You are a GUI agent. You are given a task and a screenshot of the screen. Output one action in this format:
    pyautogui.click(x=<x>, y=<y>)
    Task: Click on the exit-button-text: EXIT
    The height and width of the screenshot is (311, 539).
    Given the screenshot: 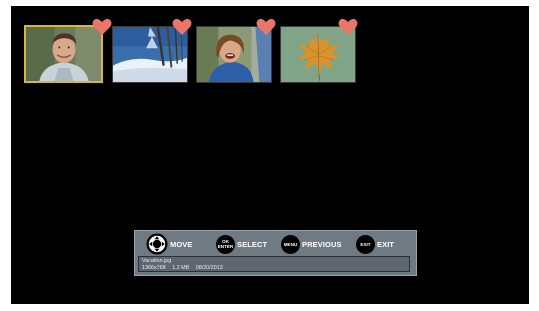 What is the action you would take?
    pyautogui.click(x=365, y=244)
    